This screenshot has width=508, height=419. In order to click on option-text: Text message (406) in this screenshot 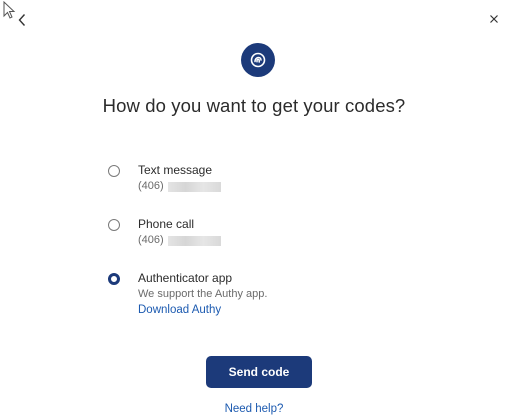, I will do `click(179, 178)`.